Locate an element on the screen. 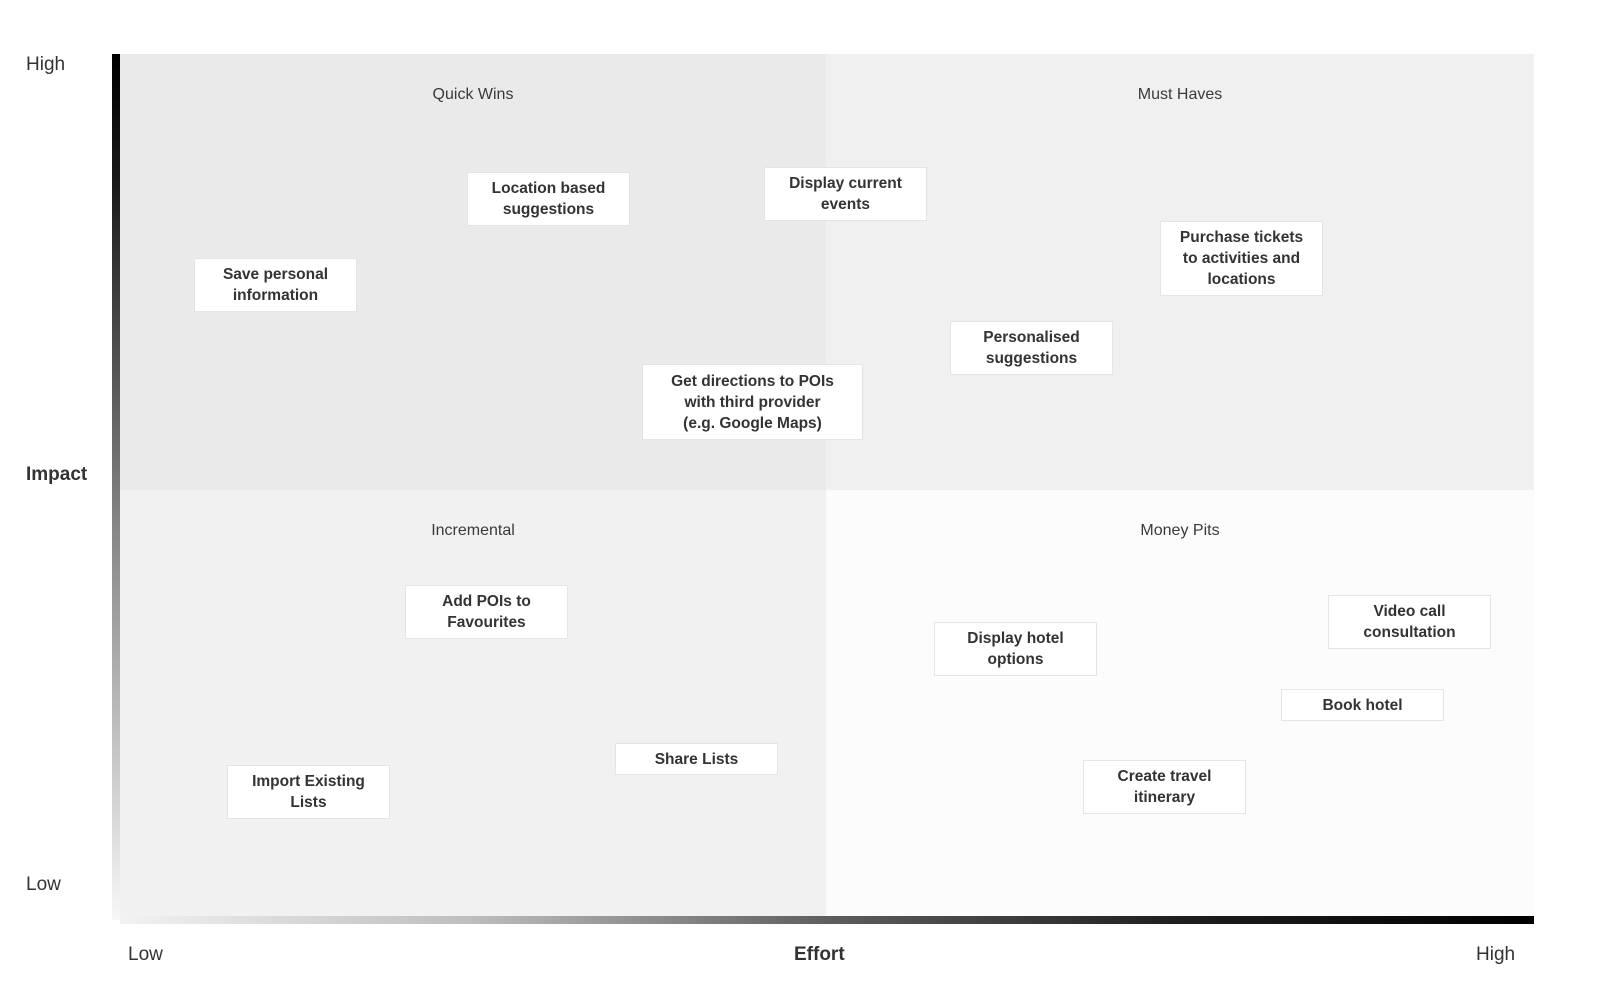 The height and width of the screenshot is (1008, 1600). card-display-hotel-options: Display hotel options is located at coordinates (1015, 649).